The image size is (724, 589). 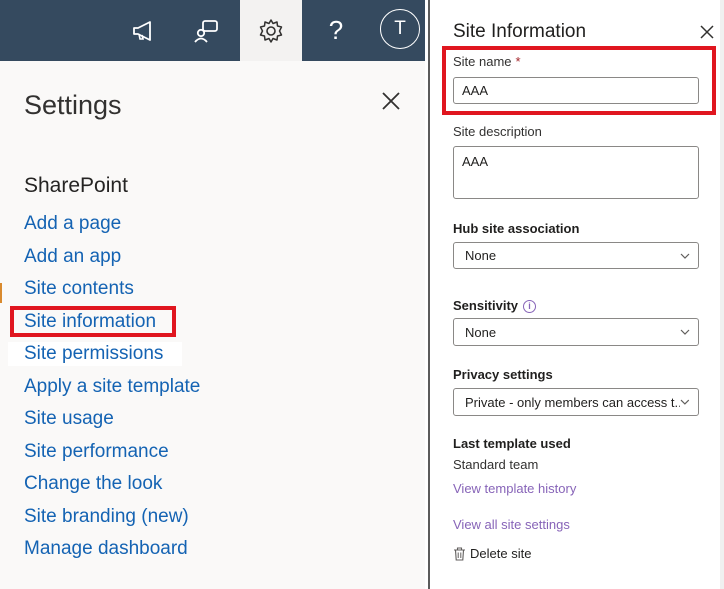 I want to click on link-site-performance: Site performance, so click(x=112, y=455).